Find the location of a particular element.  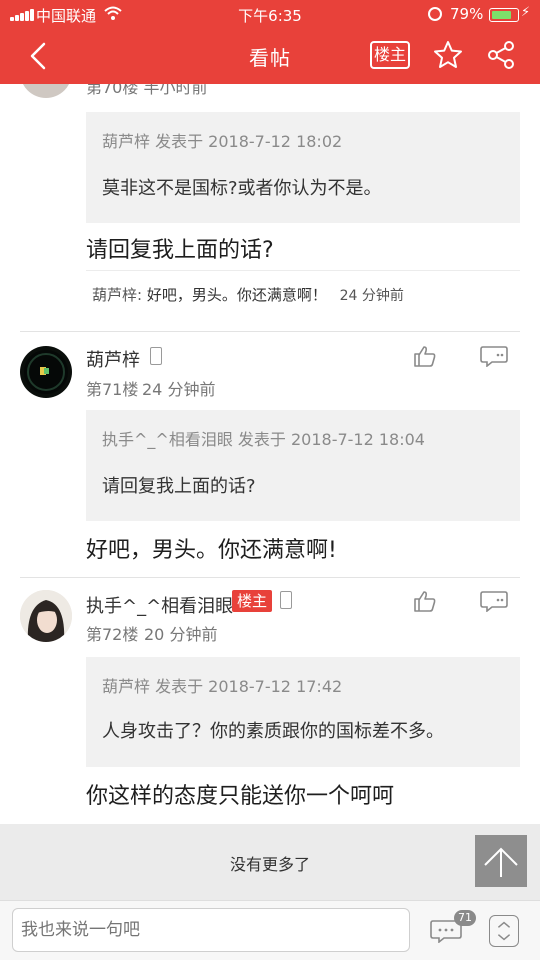

no-more-text: 没有更多了 is located at coordinates (269, 864).